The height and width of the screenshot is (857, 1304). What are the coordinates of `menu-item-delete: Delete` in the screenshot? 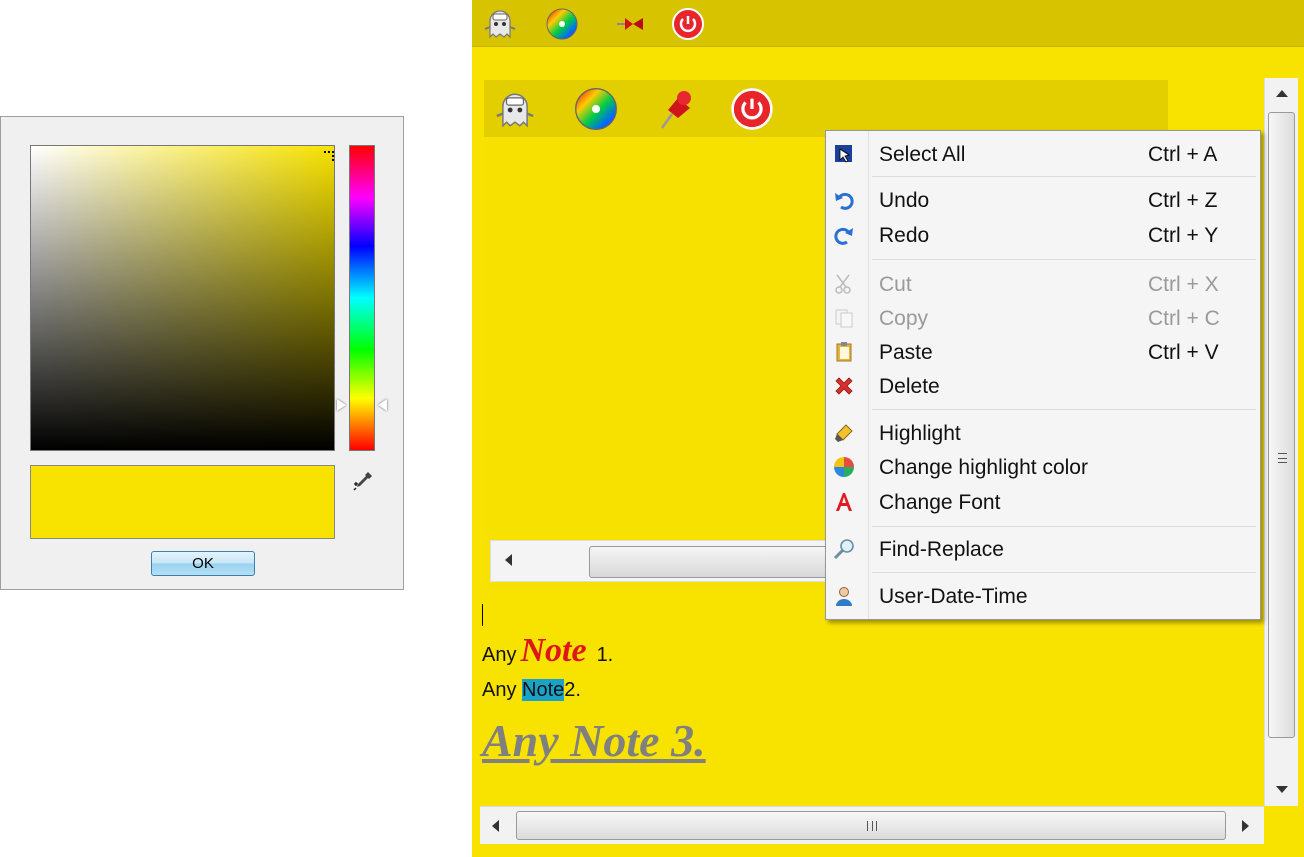 It's located at (1043, 386).